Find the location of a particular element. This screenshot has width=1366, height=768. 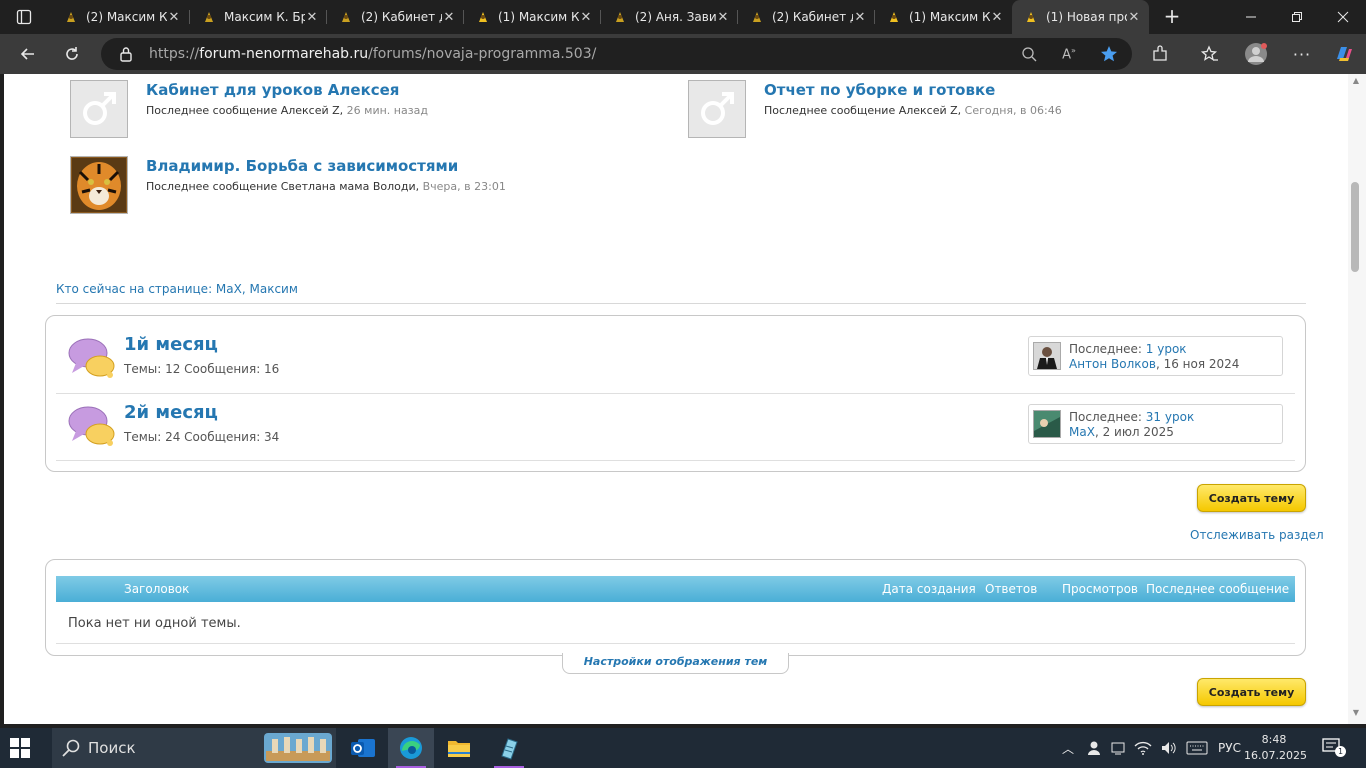

favorites-icon is located at coordinates (1210, 54).